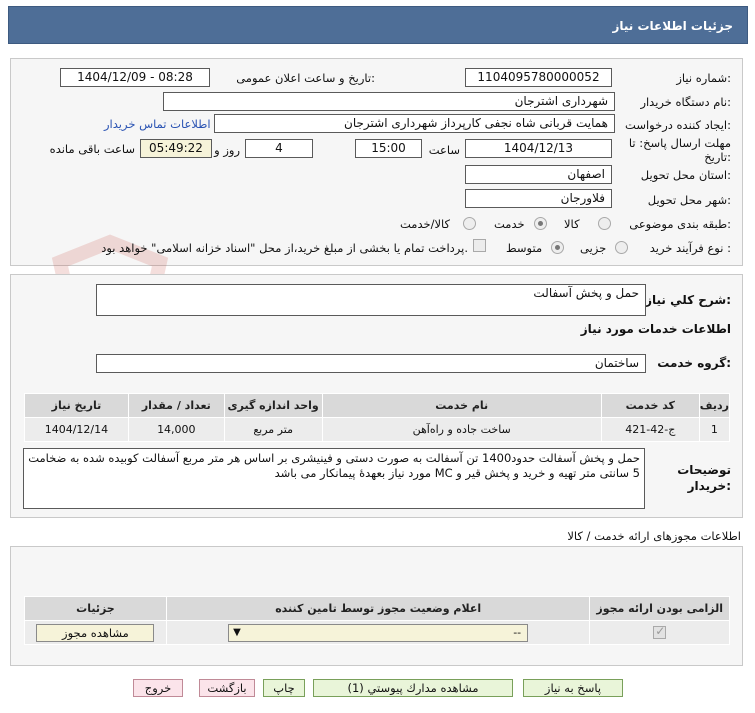 The height and width of the screenshot is (713, 755). I want to click on check-icon: ✓, so click(660, 631).